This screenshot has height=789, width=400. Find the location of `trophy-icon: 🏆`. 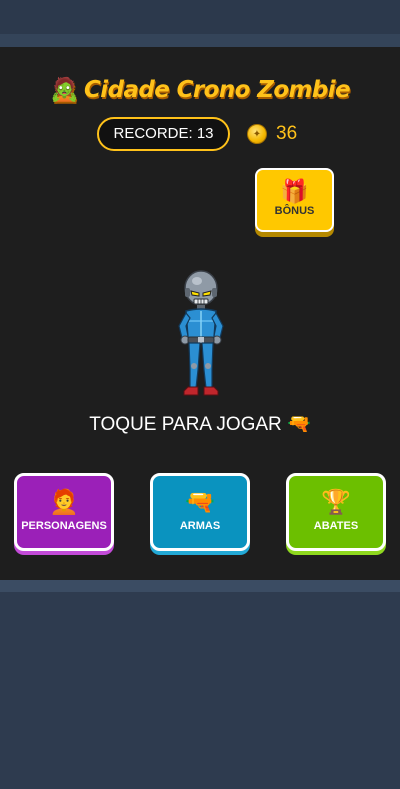

trophy-icon: 🏆 is located at coordinates (336, 502).